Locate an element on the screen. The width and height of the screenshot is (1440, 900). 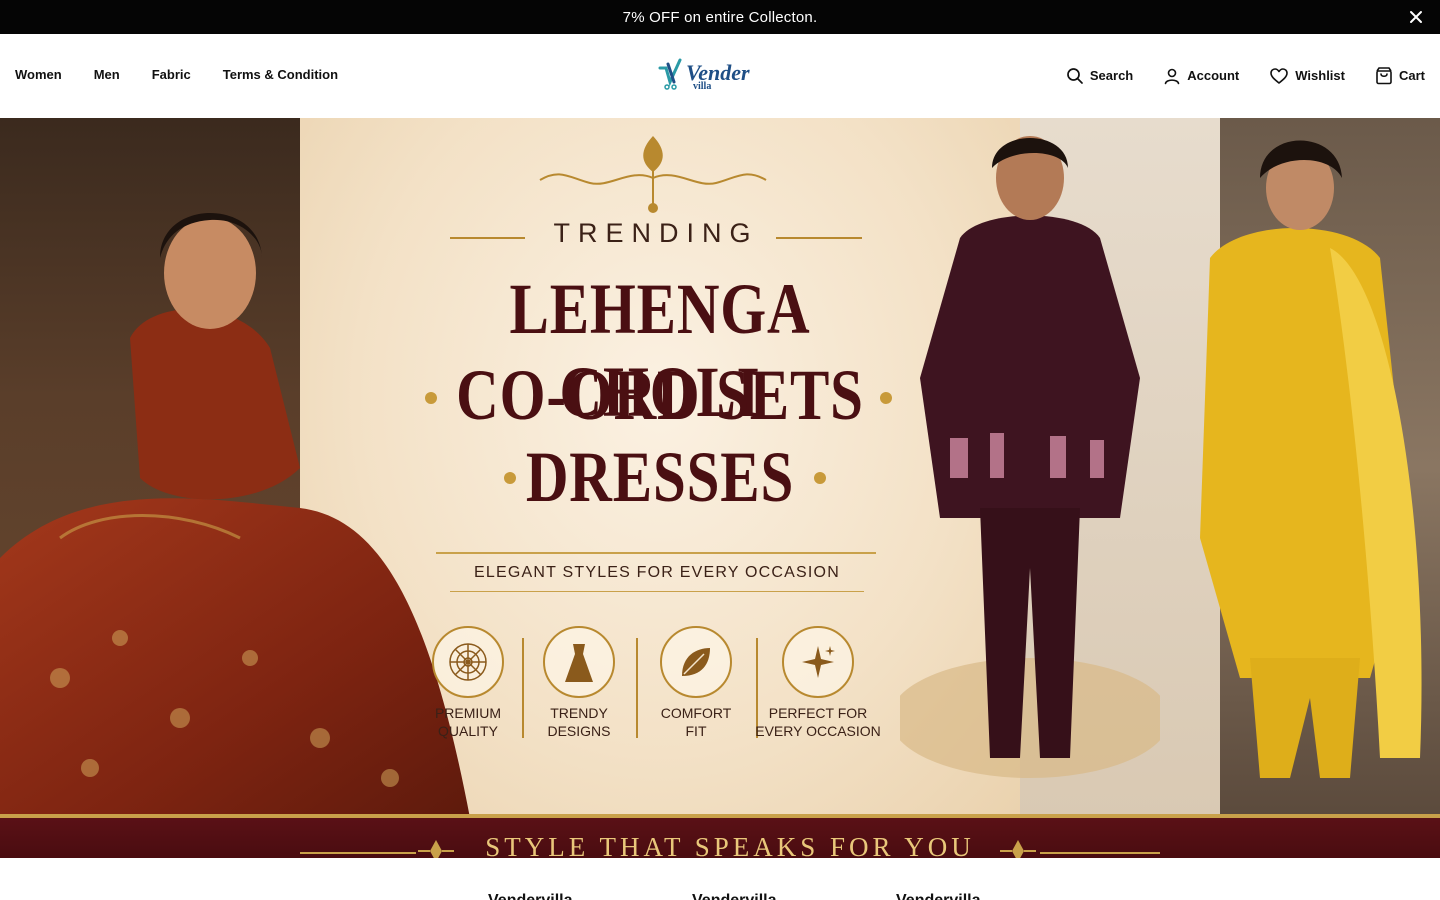
hero-line-coord: CO-ORD SETS is located at coordinates (660, 395).